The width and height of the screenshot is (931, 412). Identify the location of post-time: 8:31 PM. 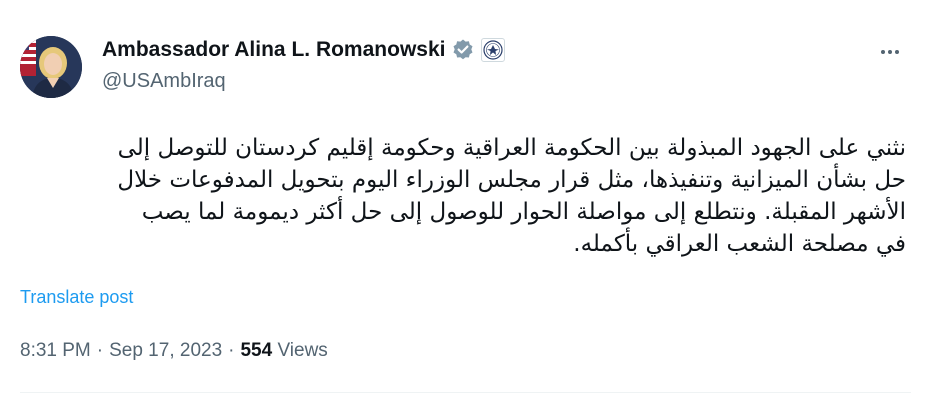
(55, 351).